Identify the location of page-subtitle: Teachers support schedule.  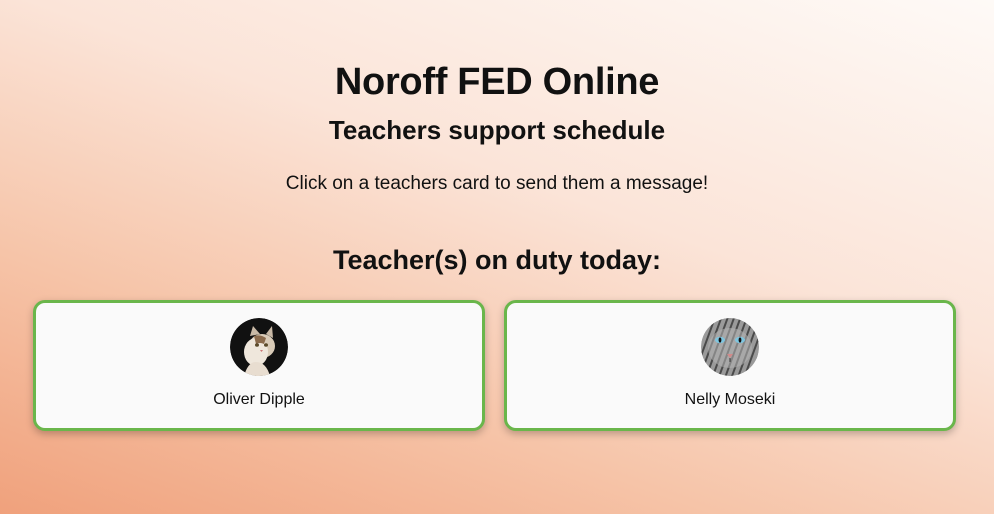
(497, 130).